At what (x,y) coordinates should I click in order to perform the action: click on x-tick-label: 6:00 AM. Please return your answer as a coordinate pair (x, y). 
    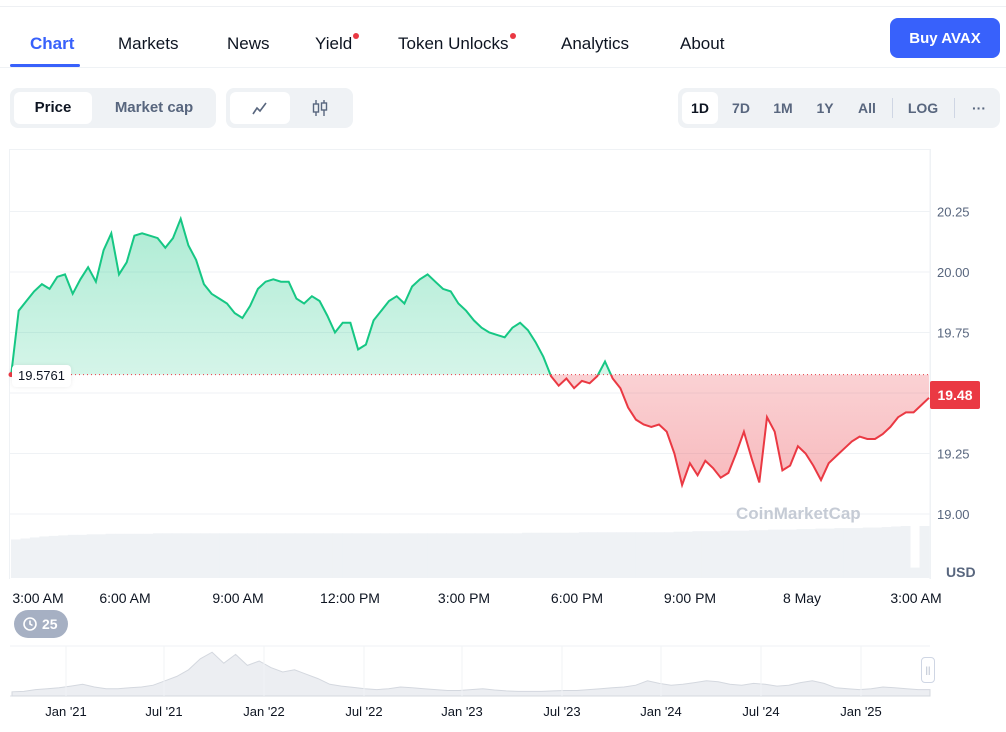
    Looking at the image, I should click on (125, 598).